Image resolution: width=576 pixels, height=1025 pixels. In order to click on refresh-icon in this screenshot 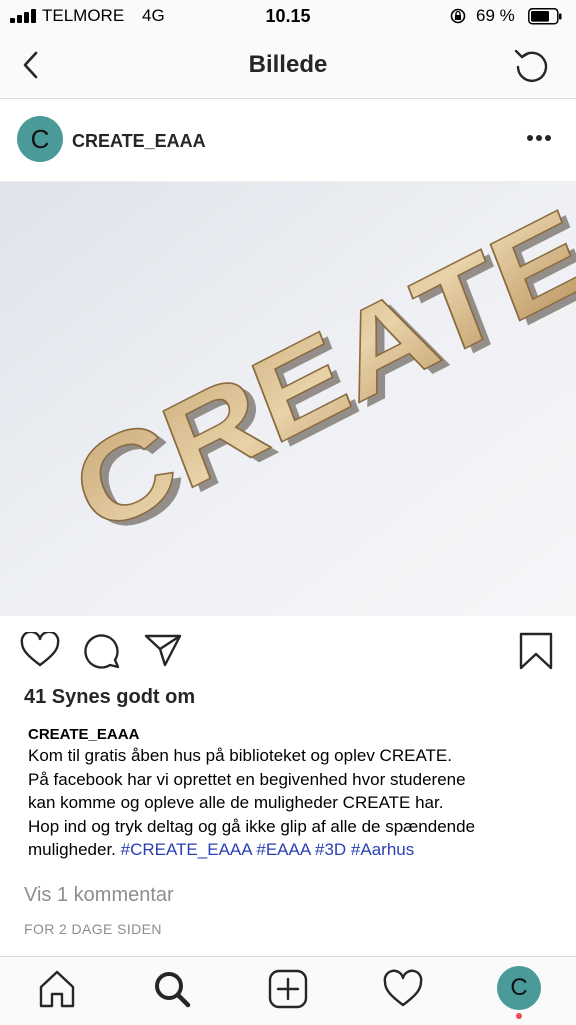, I will do `click(532, 65)`.